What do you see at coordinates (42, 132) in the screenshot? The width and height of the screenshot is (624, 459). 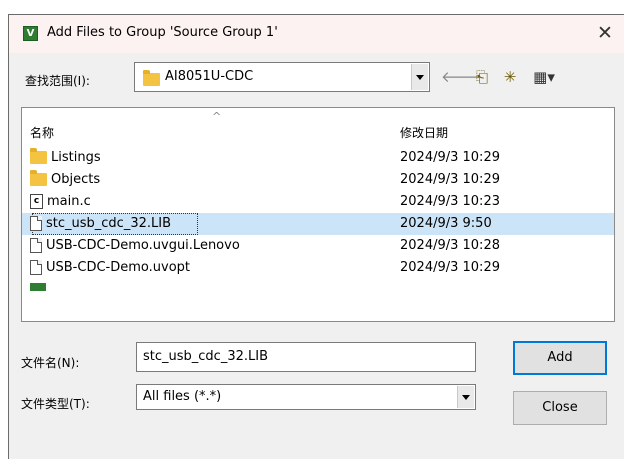 I see `column-header-name: 名称` at bounding box center [42, 132].